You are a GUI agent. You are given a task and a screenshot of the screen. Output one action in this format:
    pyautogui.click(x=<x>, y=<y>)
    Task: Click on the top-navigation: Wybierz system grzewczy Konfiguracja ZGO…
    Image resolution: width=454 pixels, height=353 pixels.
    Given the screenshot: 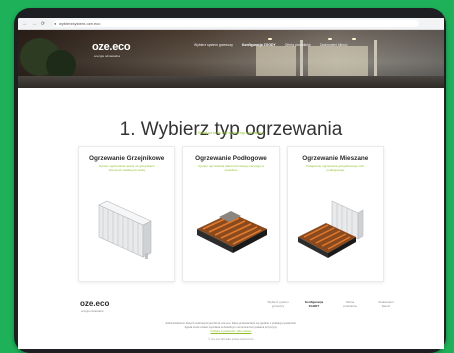 What is the action you would take?
    pyautogui.click(x=270, y=45)
    